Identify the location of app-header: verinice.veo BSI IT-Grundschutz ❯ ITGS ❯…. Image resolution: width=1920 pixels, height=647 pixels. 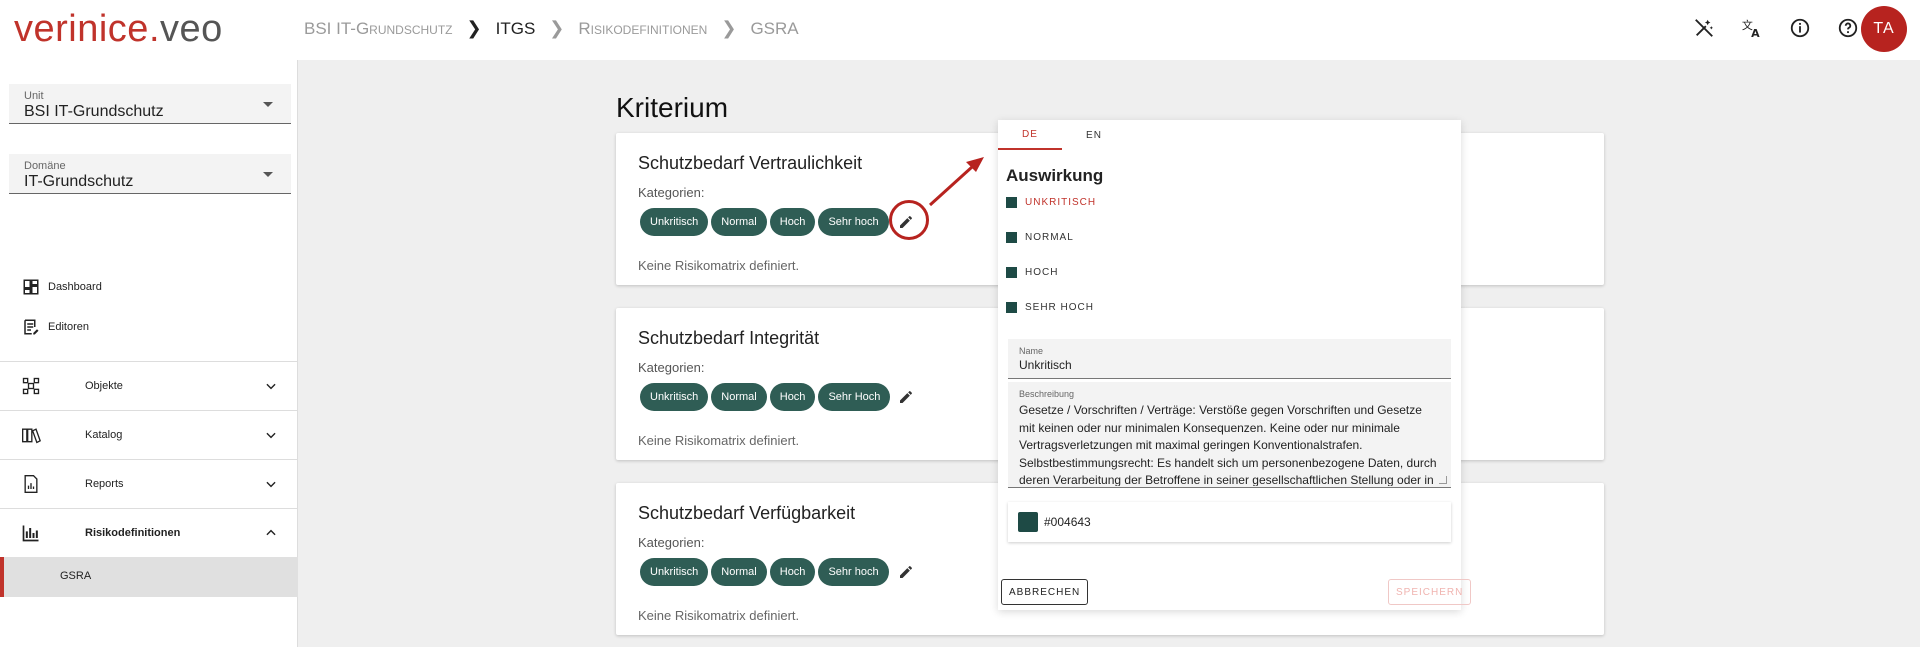
(960, 30).